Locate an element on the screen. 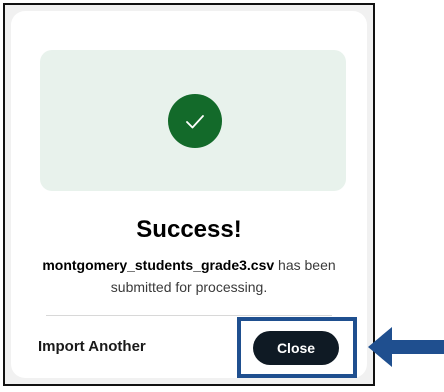  dialog-title: Success! is located at coordinates (189, 229).